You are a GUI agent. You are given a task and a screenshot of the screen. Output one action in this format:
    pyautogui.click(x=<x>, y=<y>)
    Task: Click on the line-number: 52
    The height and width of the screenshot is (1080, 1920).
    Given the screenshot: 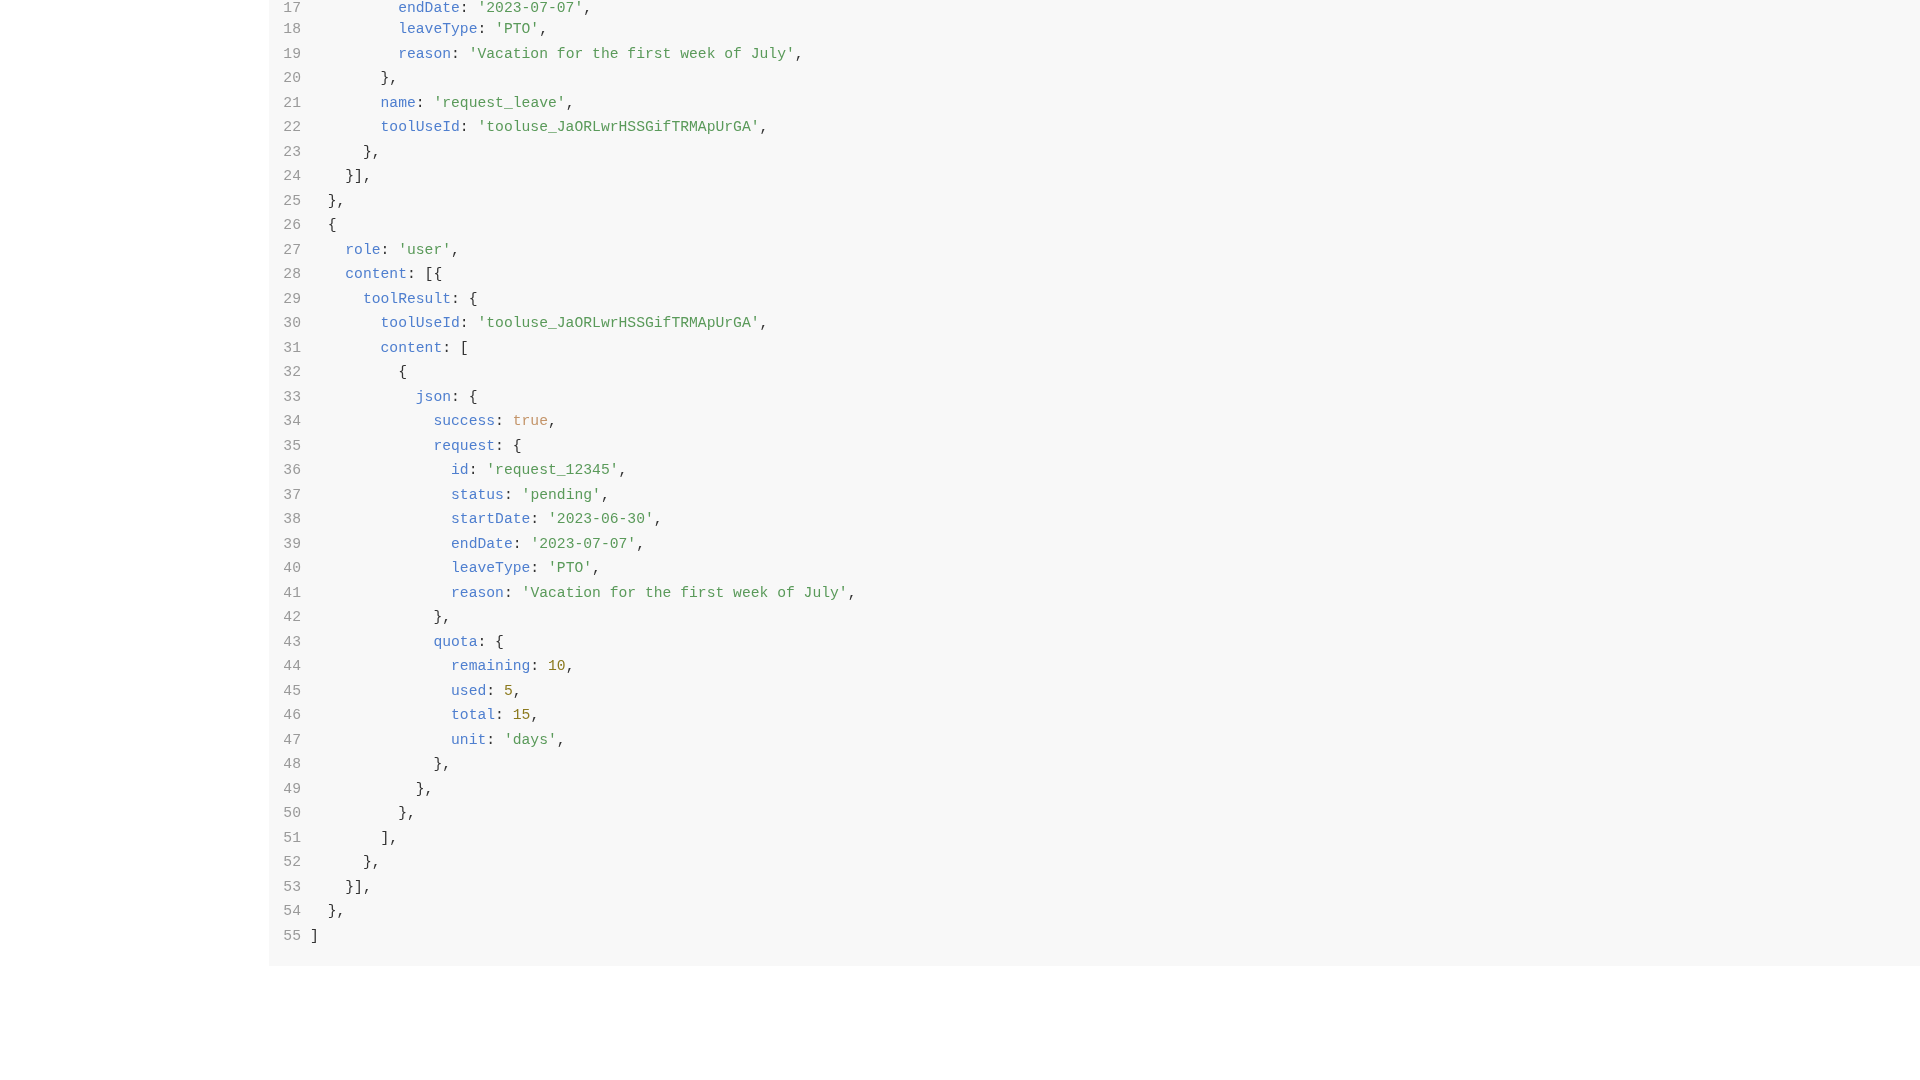 What is the action you would take?
    pyautogui.click(x=291, y=862)
    